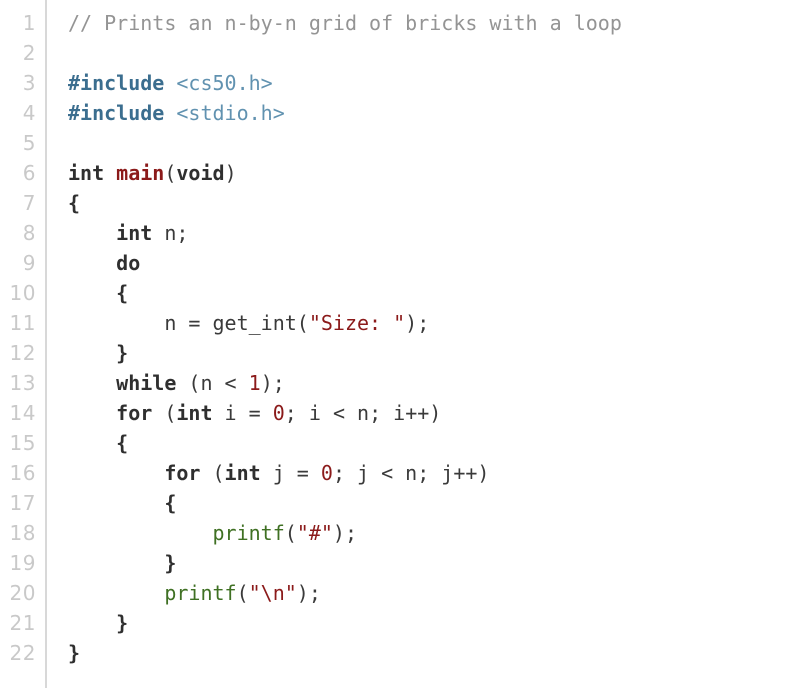  I want to click on code-token-punct: ), so click(230, 173).